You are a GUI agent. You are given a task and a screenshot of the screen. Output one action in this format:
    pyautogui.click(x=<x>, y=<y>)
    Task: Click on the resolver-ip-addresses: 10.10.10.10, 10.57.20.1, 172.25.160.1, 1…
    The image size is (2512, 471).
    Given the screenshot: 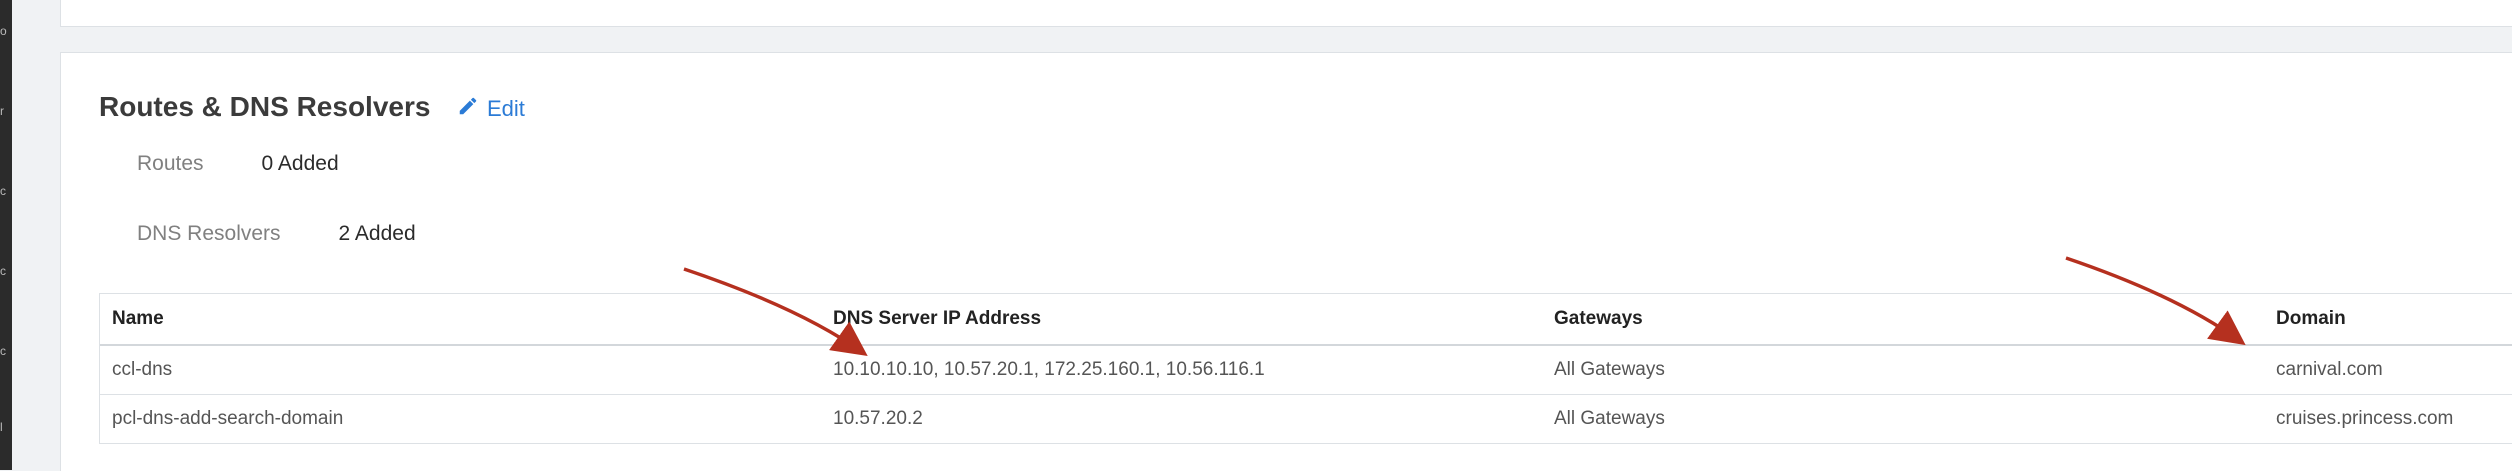 What is the action you would take?
    pyautogui.click(x=1049, y=369)
    